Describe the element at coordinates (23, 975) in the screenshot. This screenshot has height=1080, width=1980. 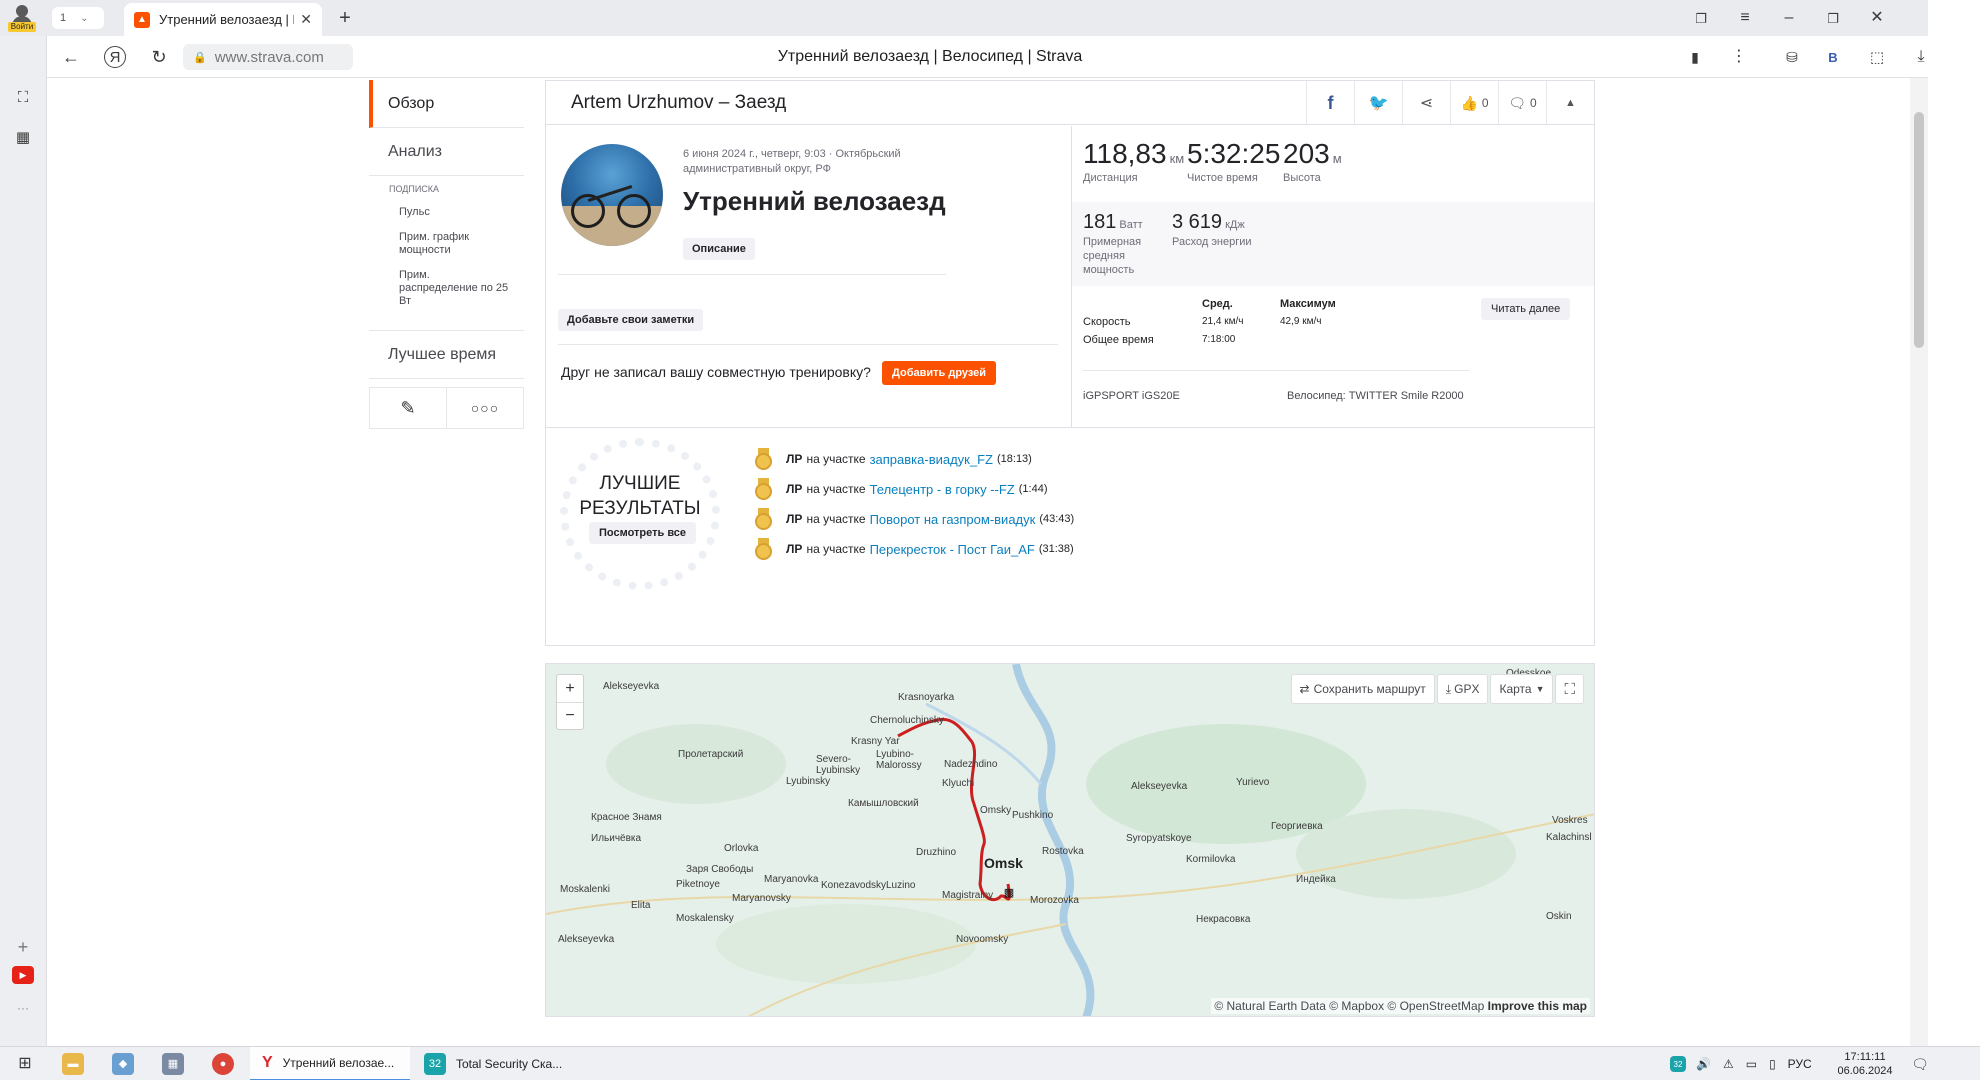
I see `youtube-icon: ▶` at that location.